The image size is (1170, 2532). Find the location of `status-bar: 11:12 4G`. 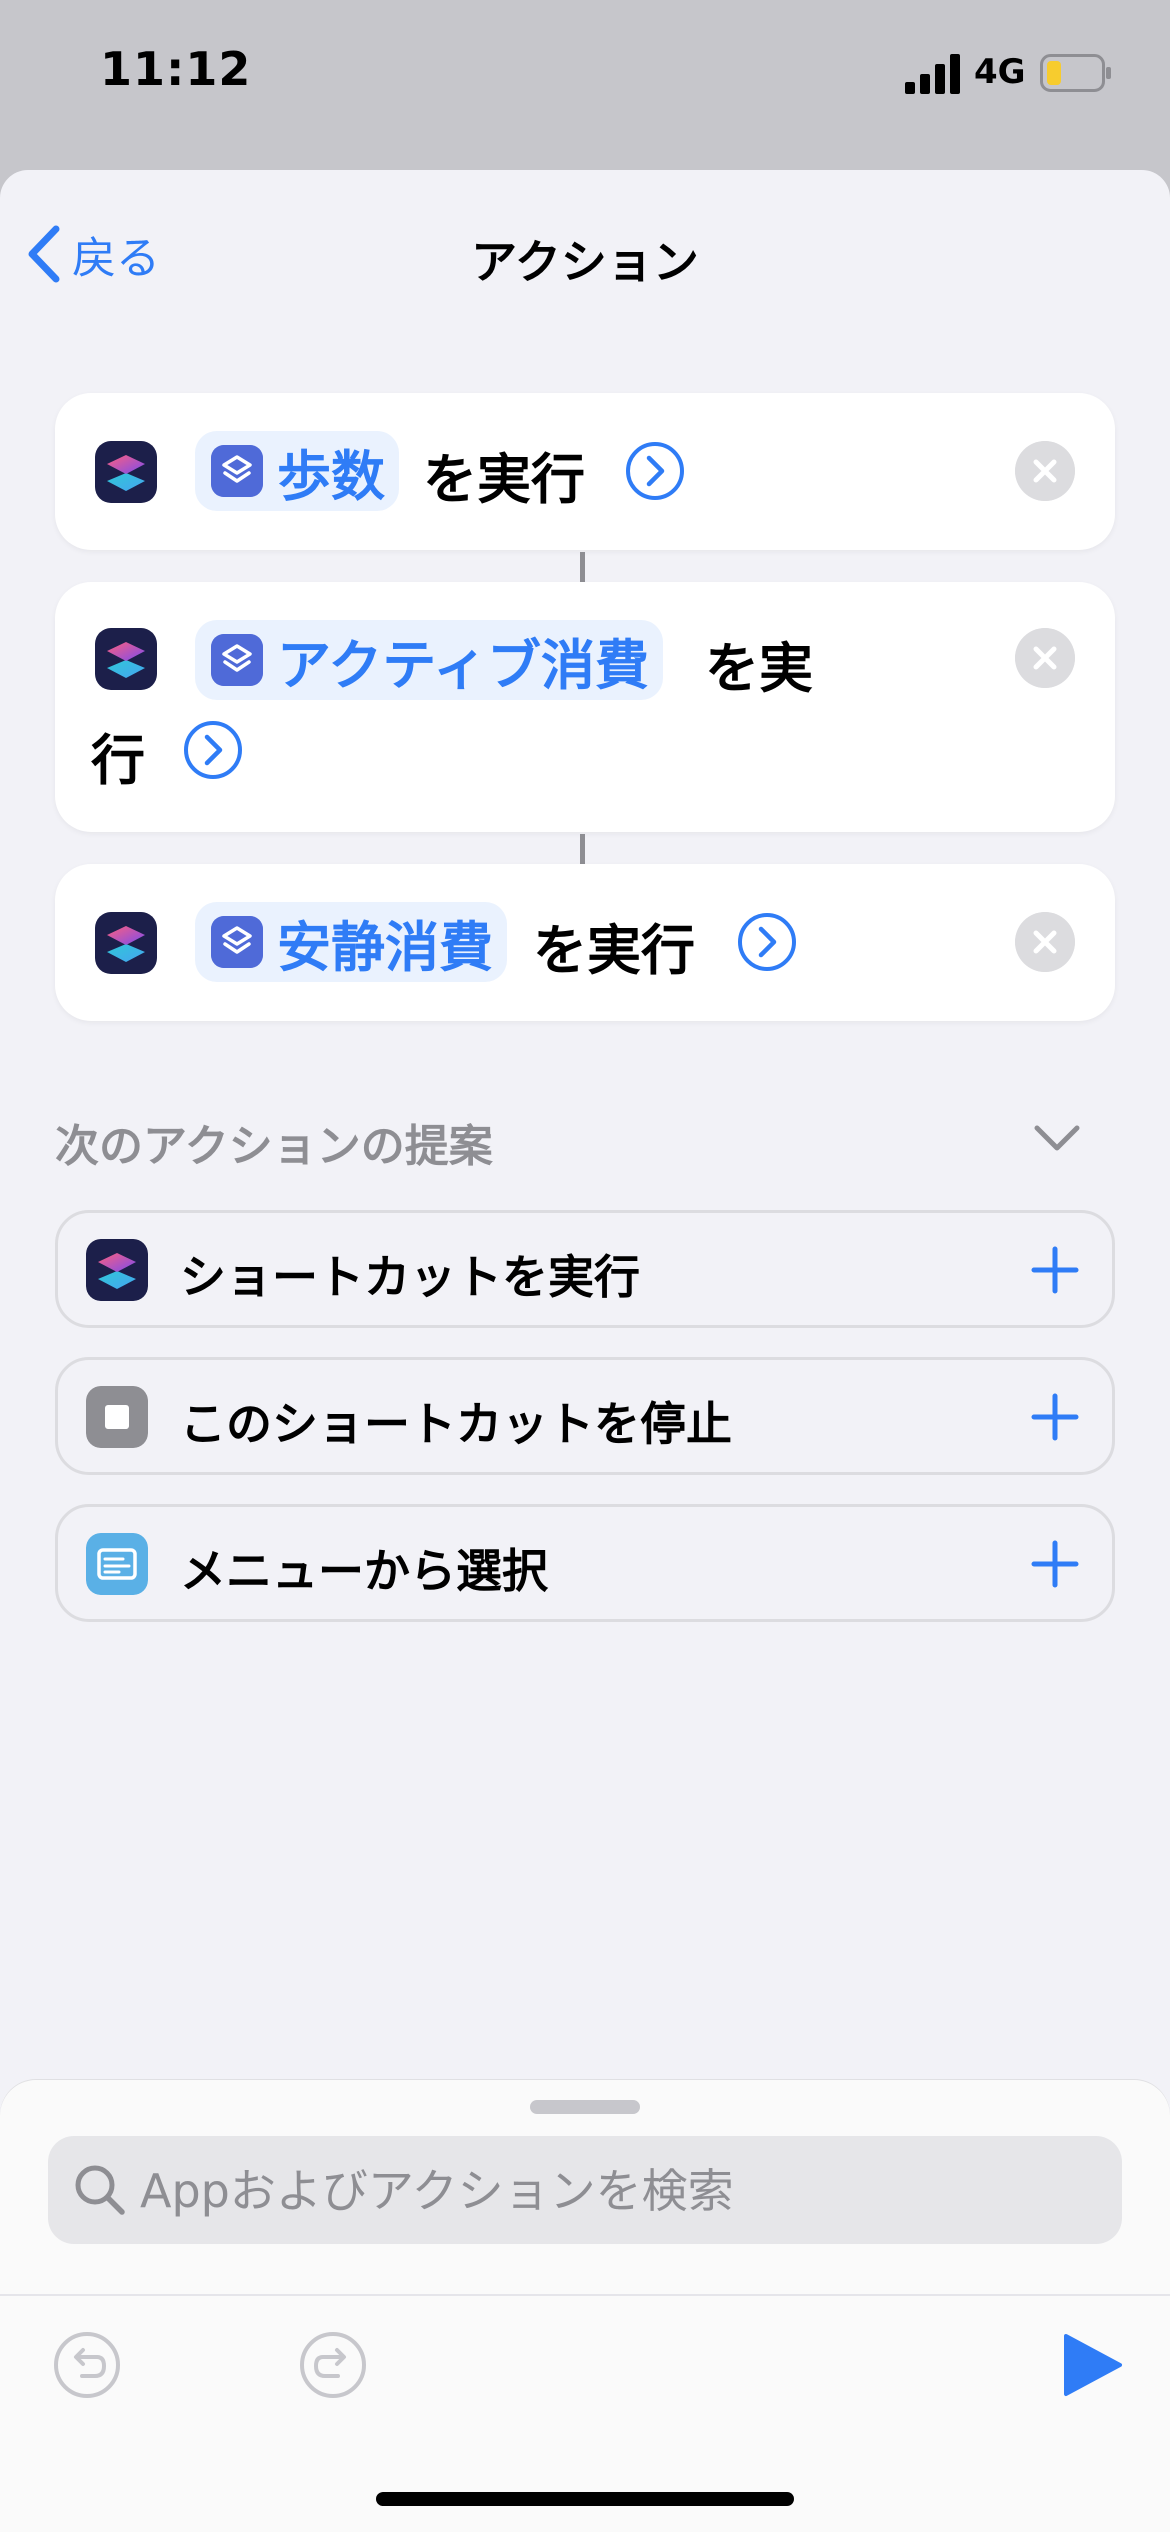

status-bar: 11:12 4G is located at coordinates (585, 80).